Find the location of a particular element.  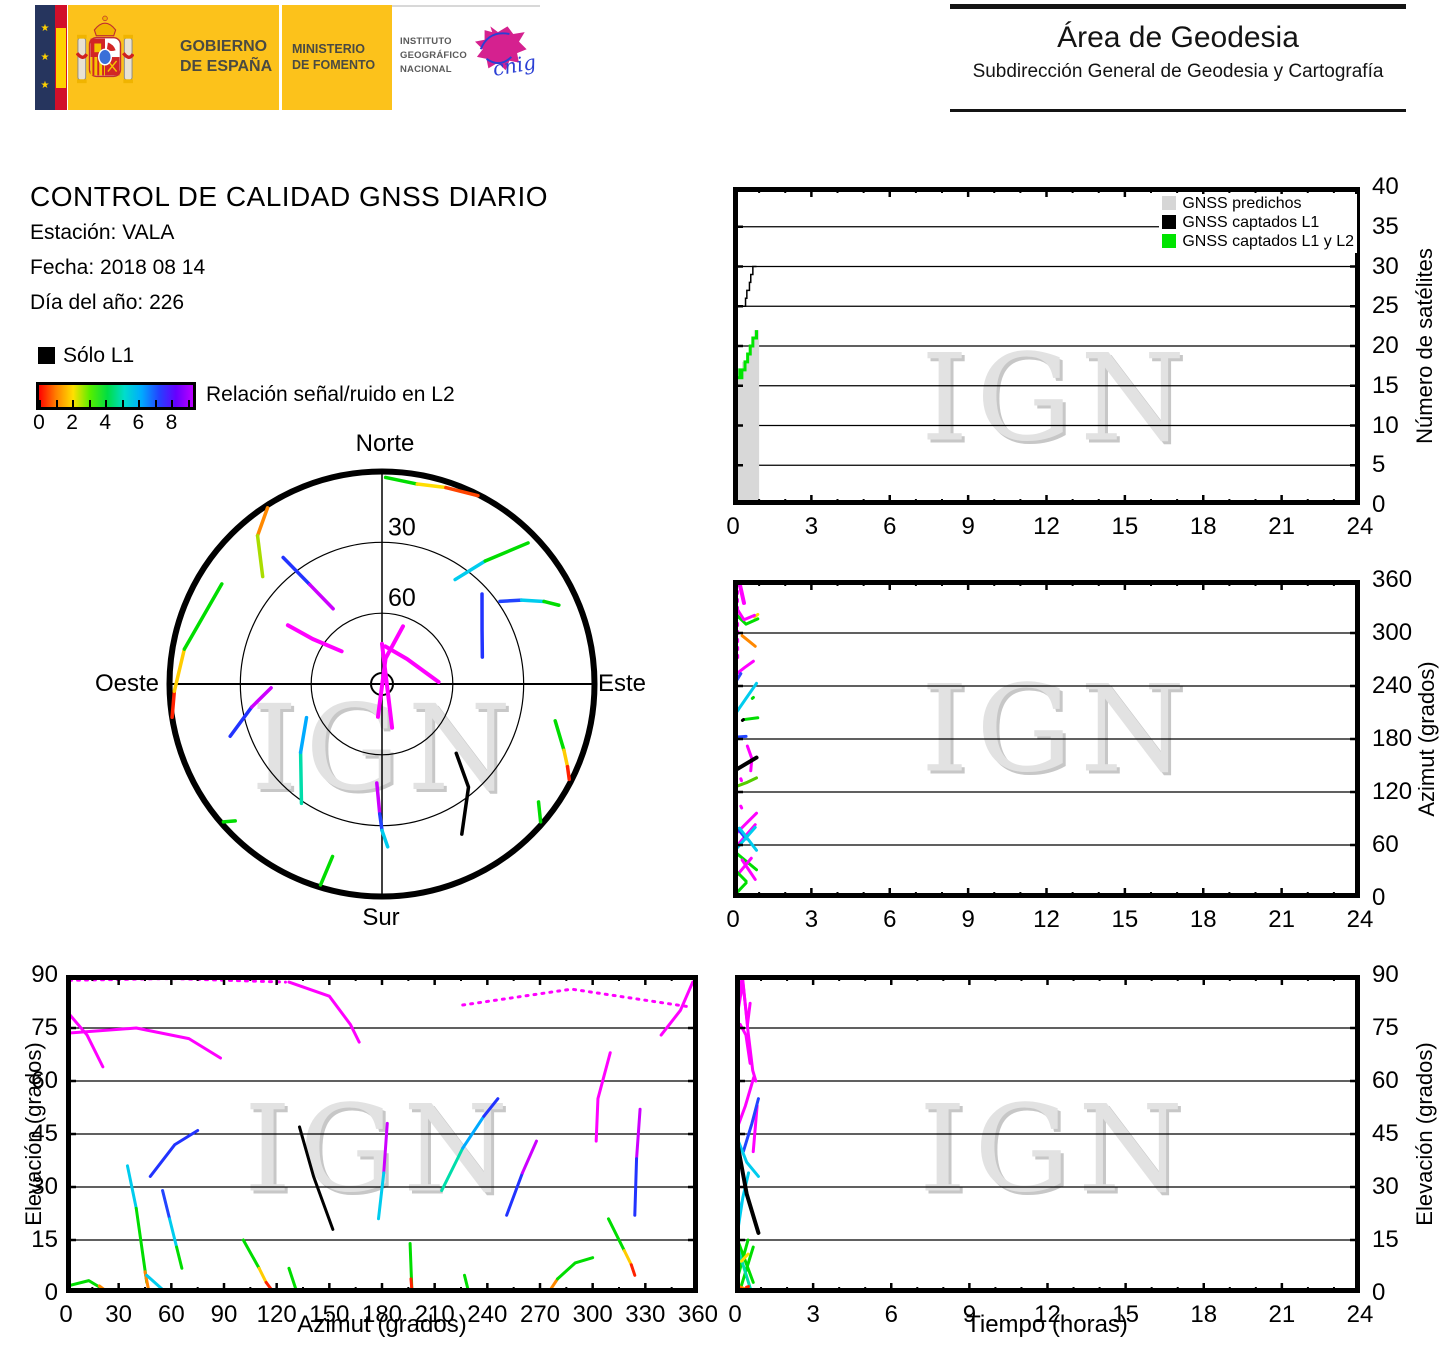

azimut-xtick-label: 0 is located at coordinates (733, 919).